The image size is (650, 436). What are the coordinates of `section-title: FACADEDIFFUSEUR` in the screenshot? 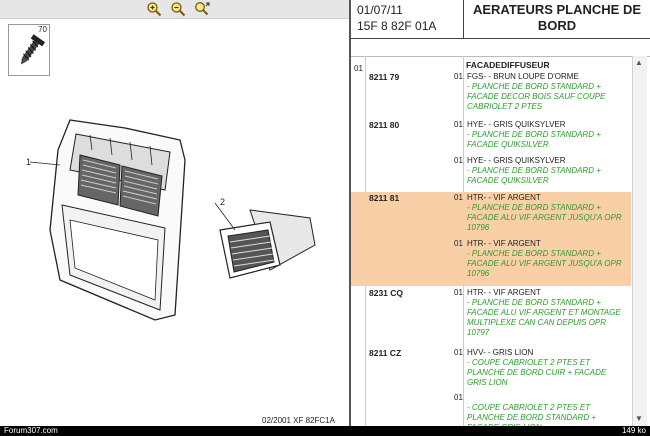 It's located at (508, 65).